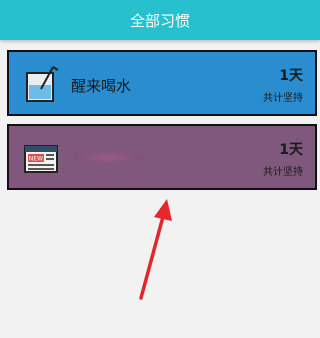 The width and height of the screenshot is (320, 338). I want to click on app-title-bar: 全部习惯, so click(160, 20).